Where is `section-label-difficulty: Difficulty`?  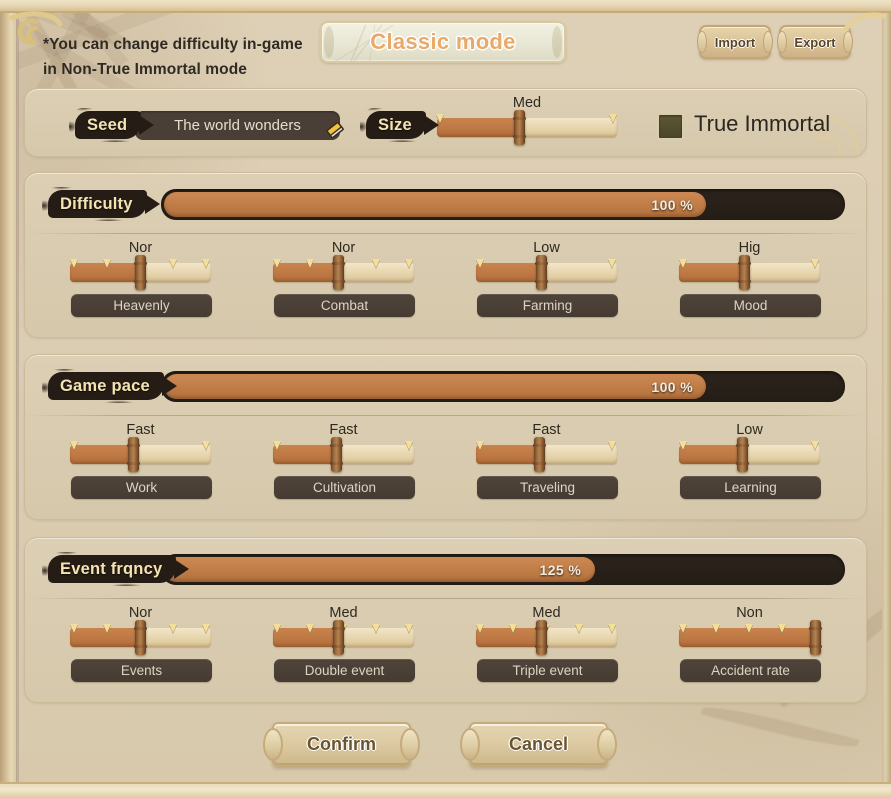
section-label-difficulty: Difficulty is located at coordinates (101, 204).